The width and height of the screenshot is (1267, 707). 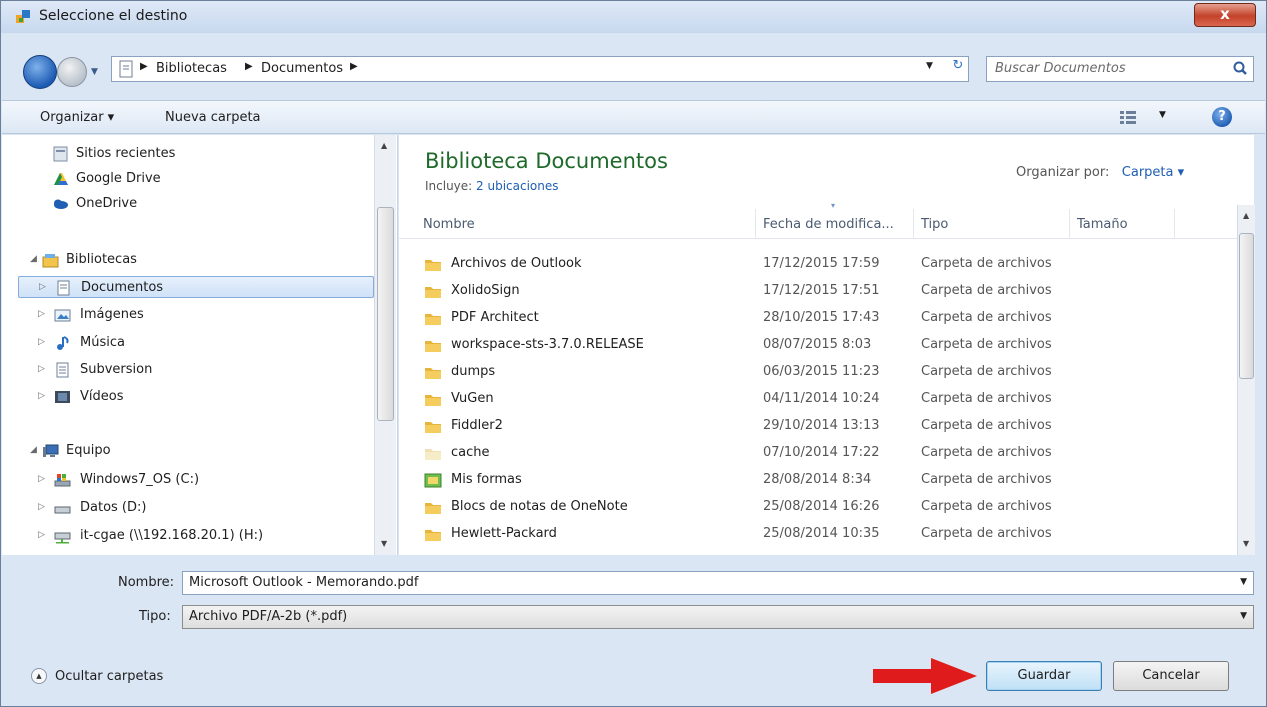 I want to click on file-date: 28/10/2015 17:43, so click(x=821, y=317).